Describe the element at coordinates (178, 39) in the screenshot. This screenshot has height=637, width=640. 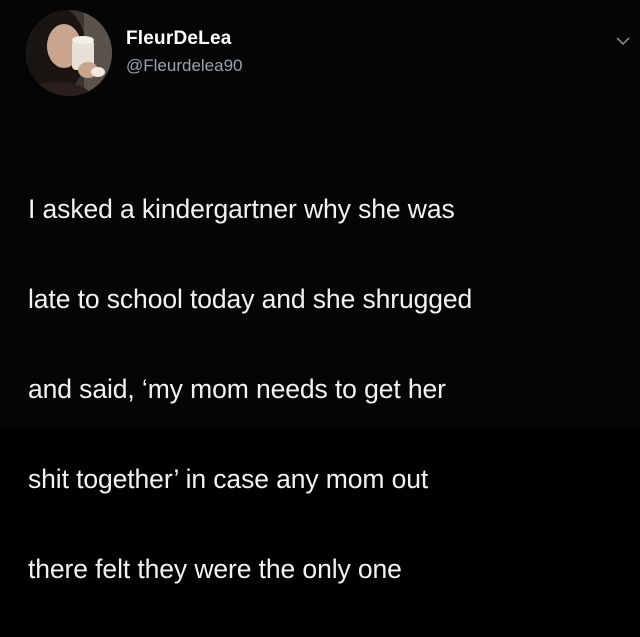
I see `author-display-name: FleurDeLea` at that location.